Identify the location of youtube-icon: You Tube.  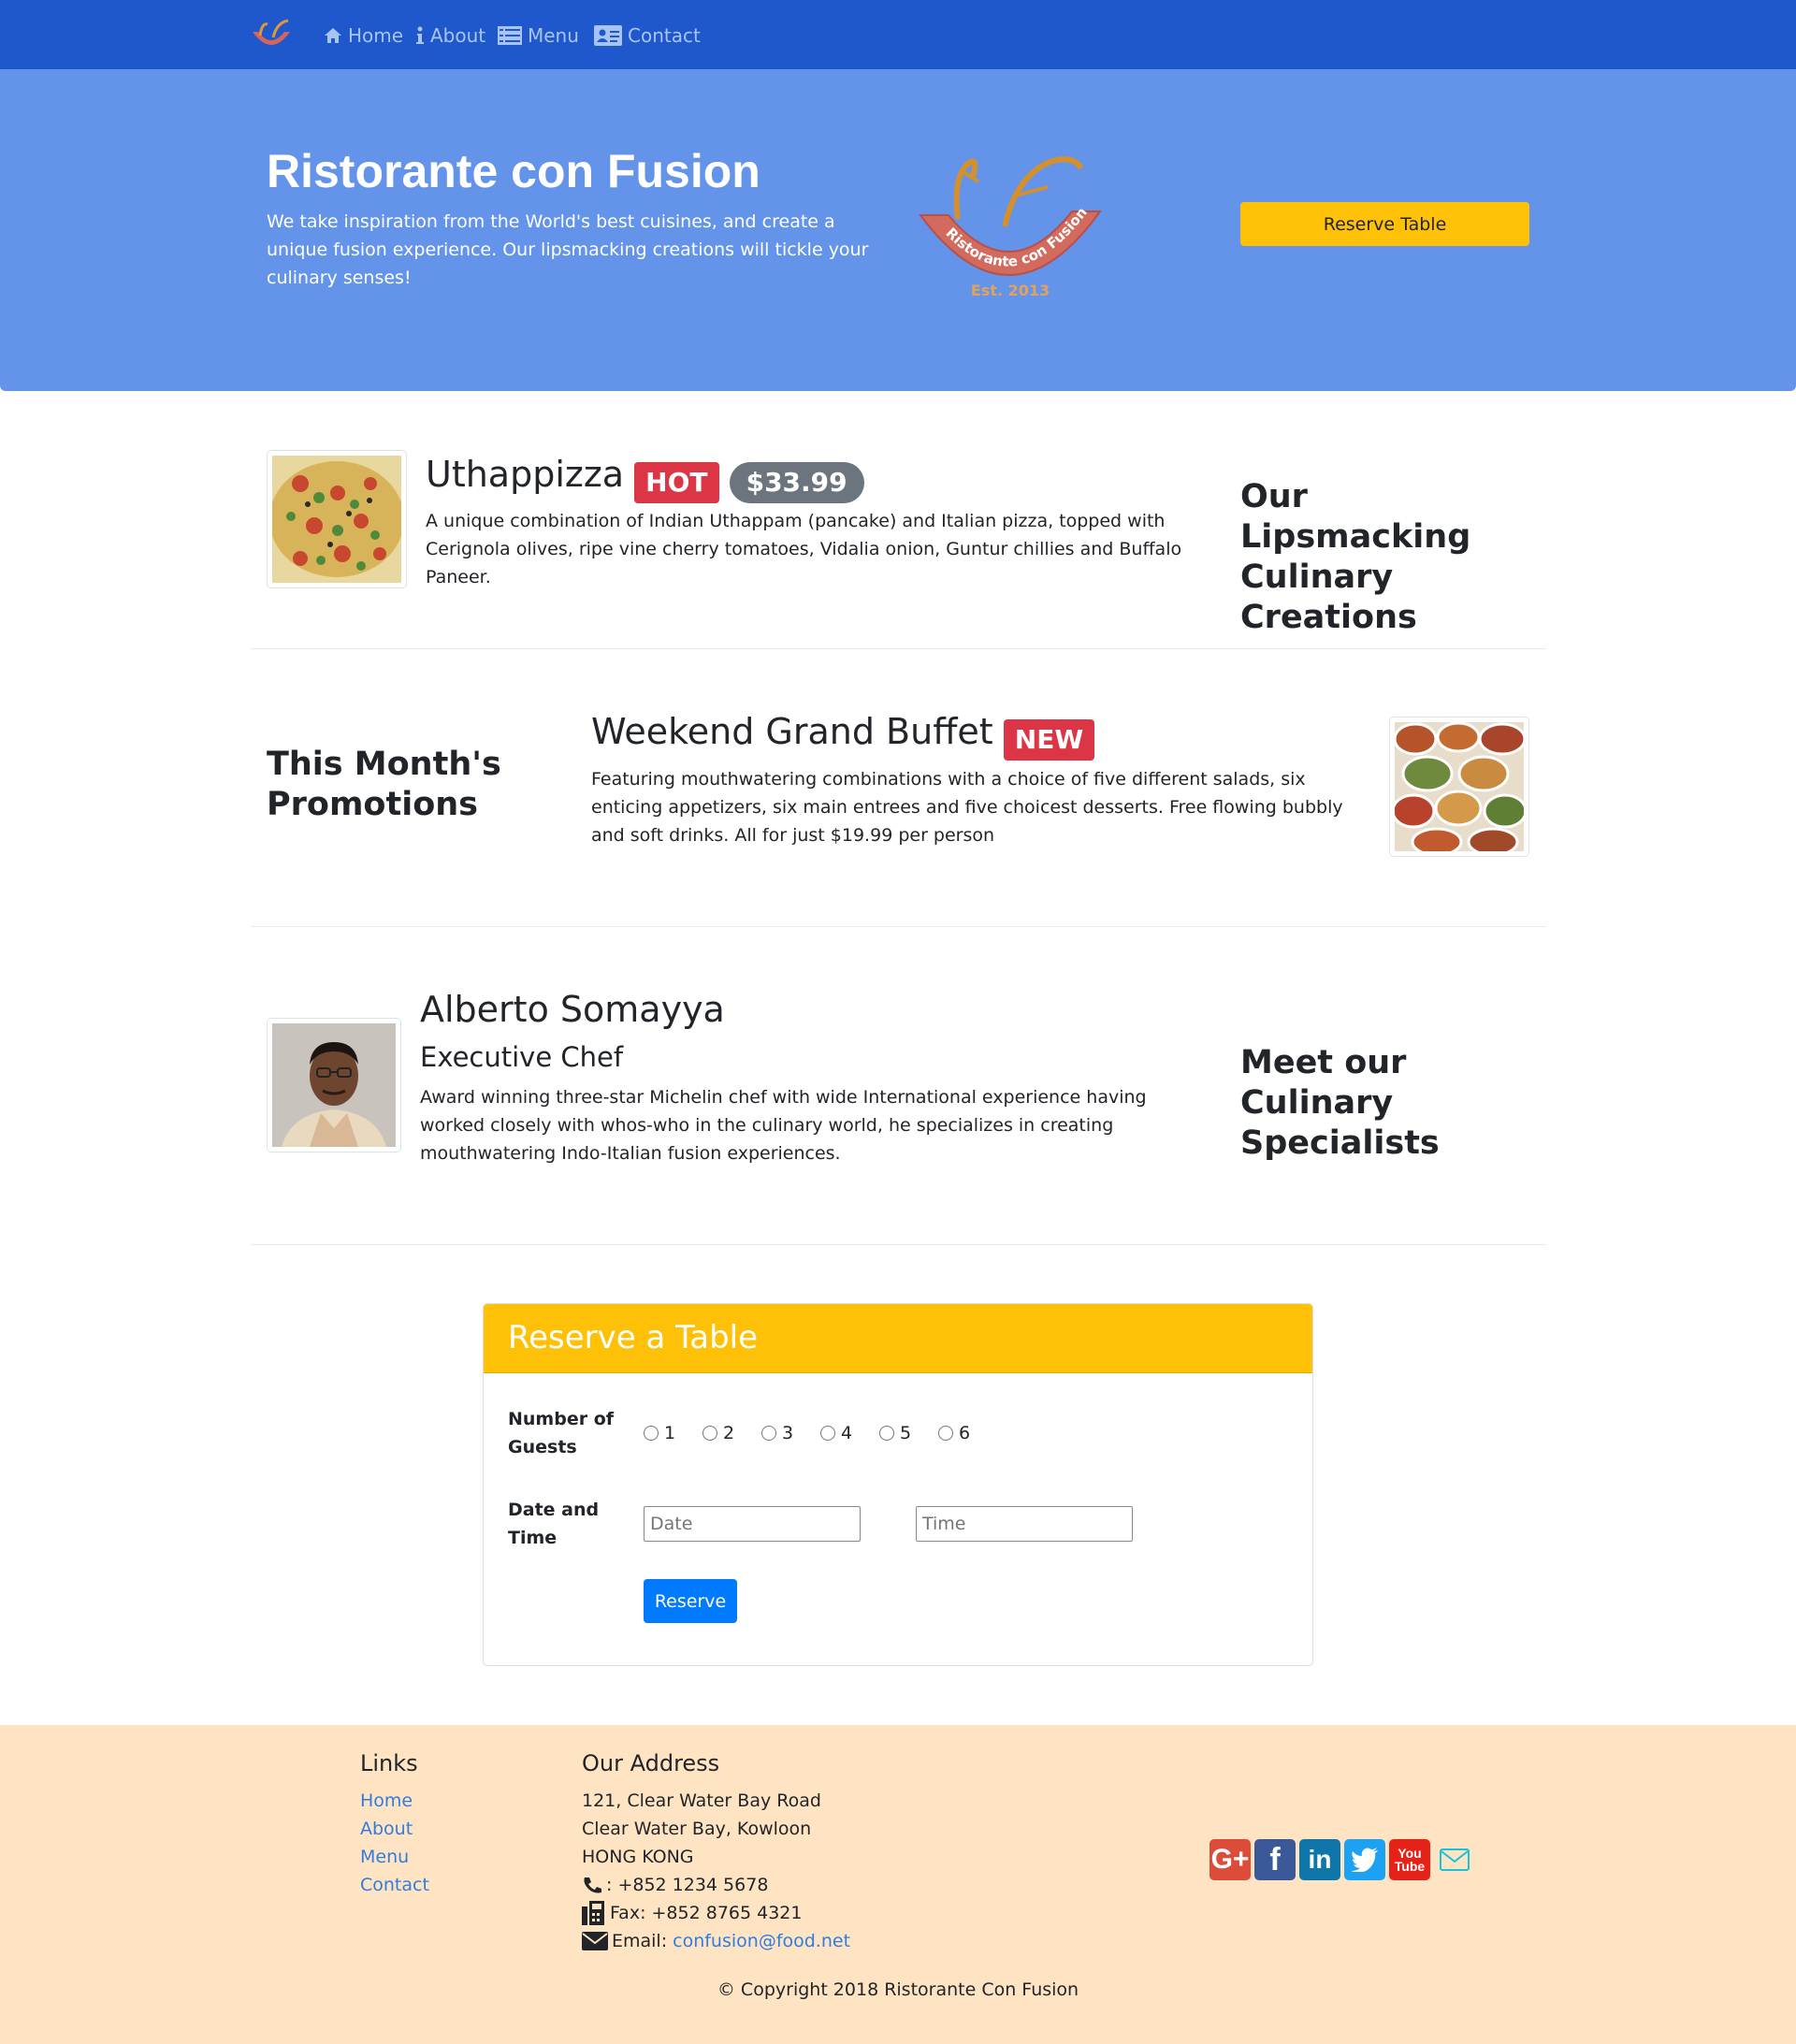
(1410, 1859).